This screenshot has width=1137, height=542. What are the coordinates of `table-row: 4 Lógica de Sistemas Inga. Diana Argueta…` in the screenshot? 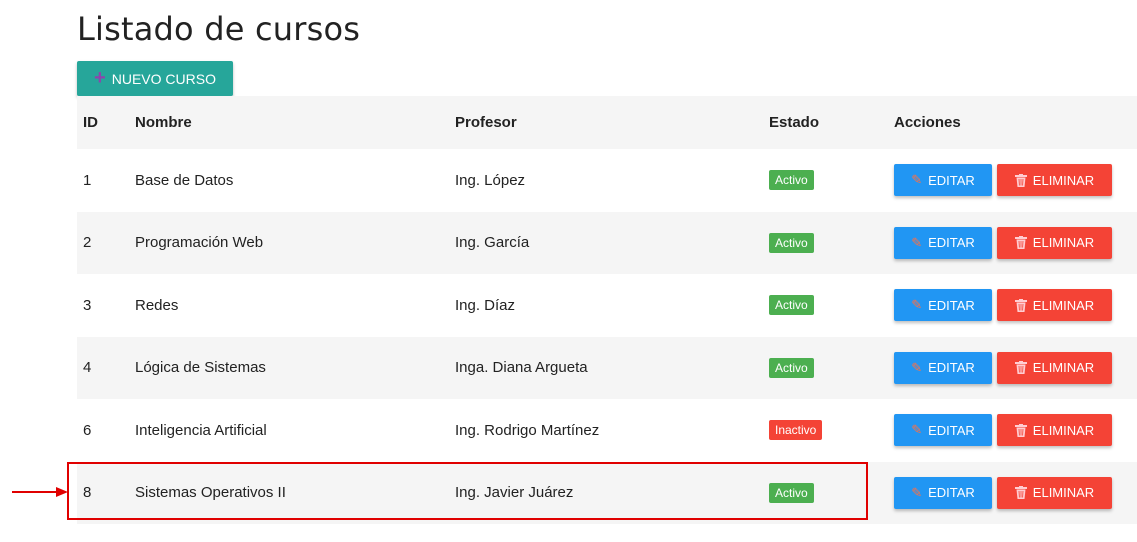 It's located at (607, 367).